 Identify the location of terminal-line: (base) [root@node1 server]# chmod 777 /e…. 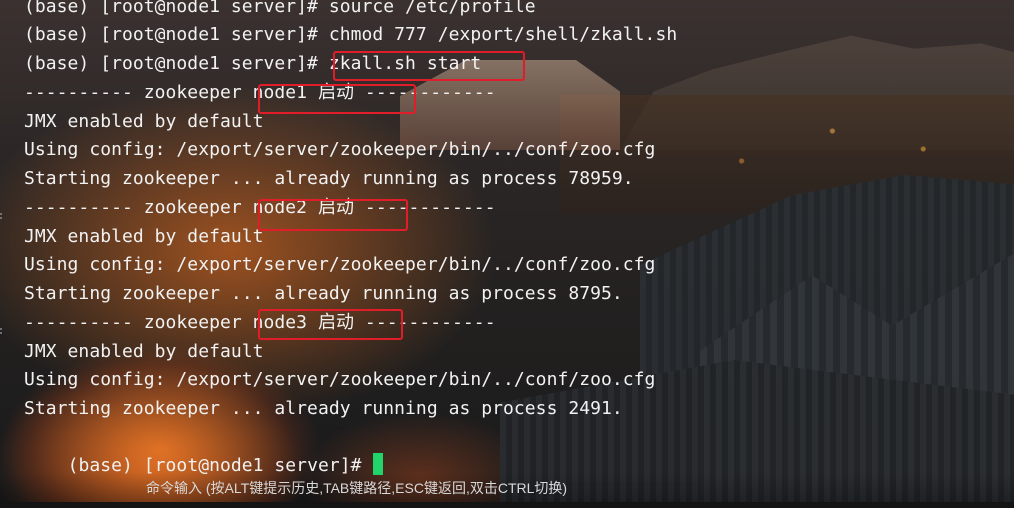
(351, 34).